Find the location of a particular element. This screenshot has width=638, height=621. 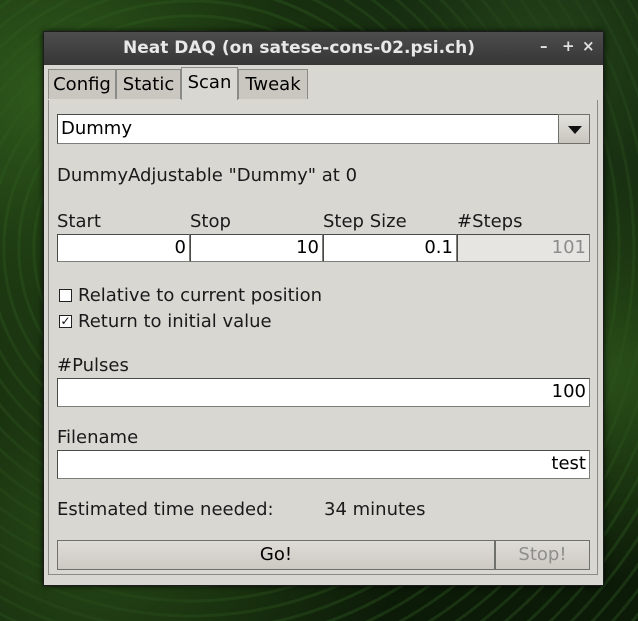

stop-button: Stop! is located at coordinates (542, 555).